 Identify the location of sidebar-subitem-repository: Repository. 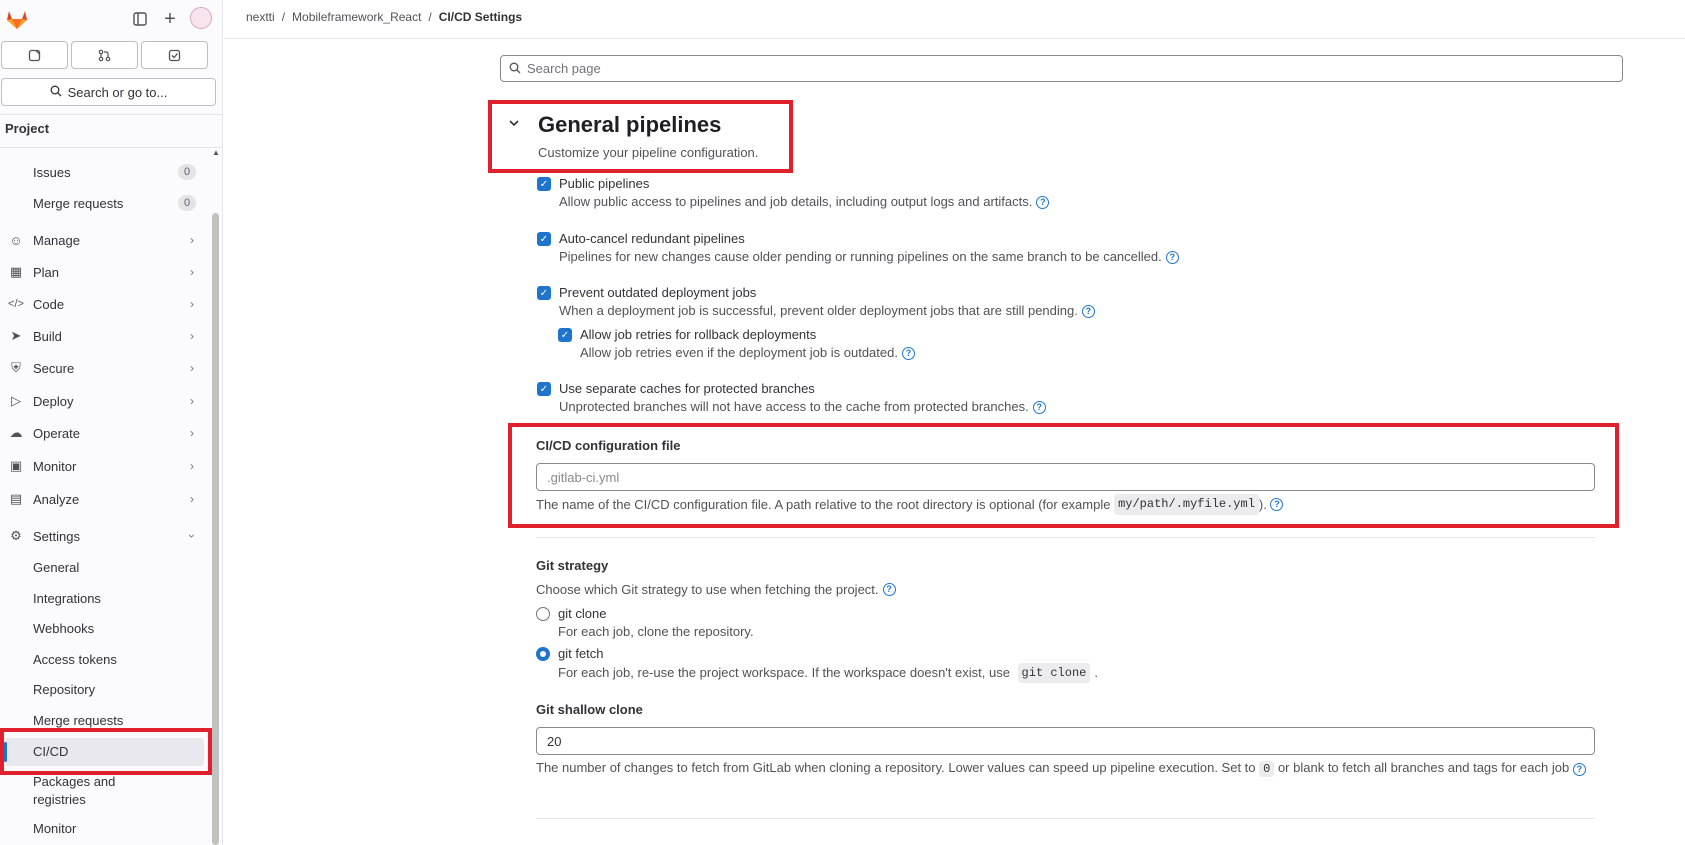
(104, 690).